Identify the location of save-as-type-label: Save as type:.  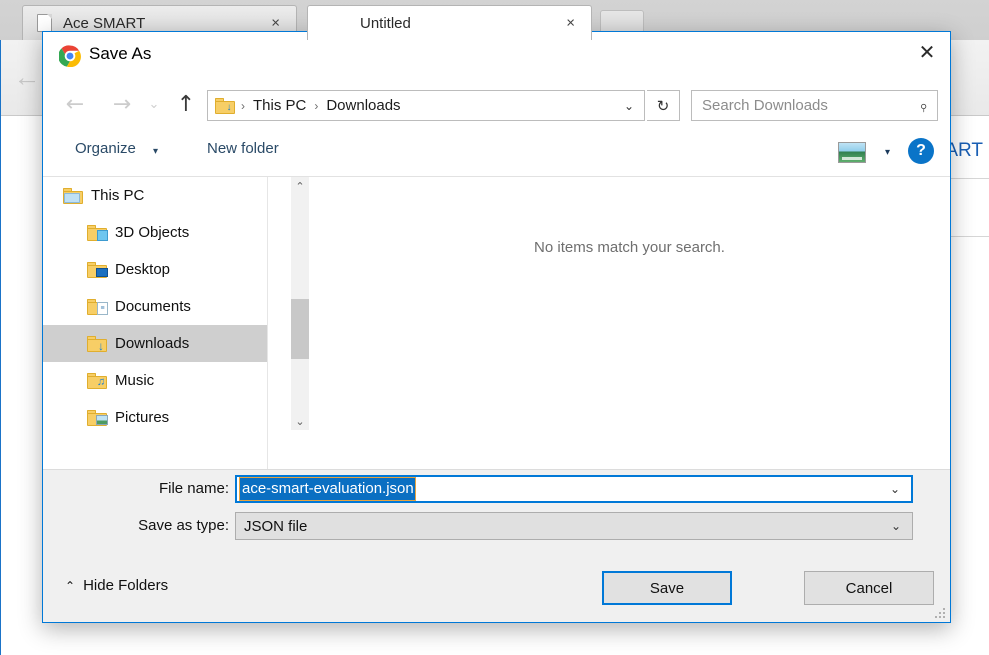
(183, 525).